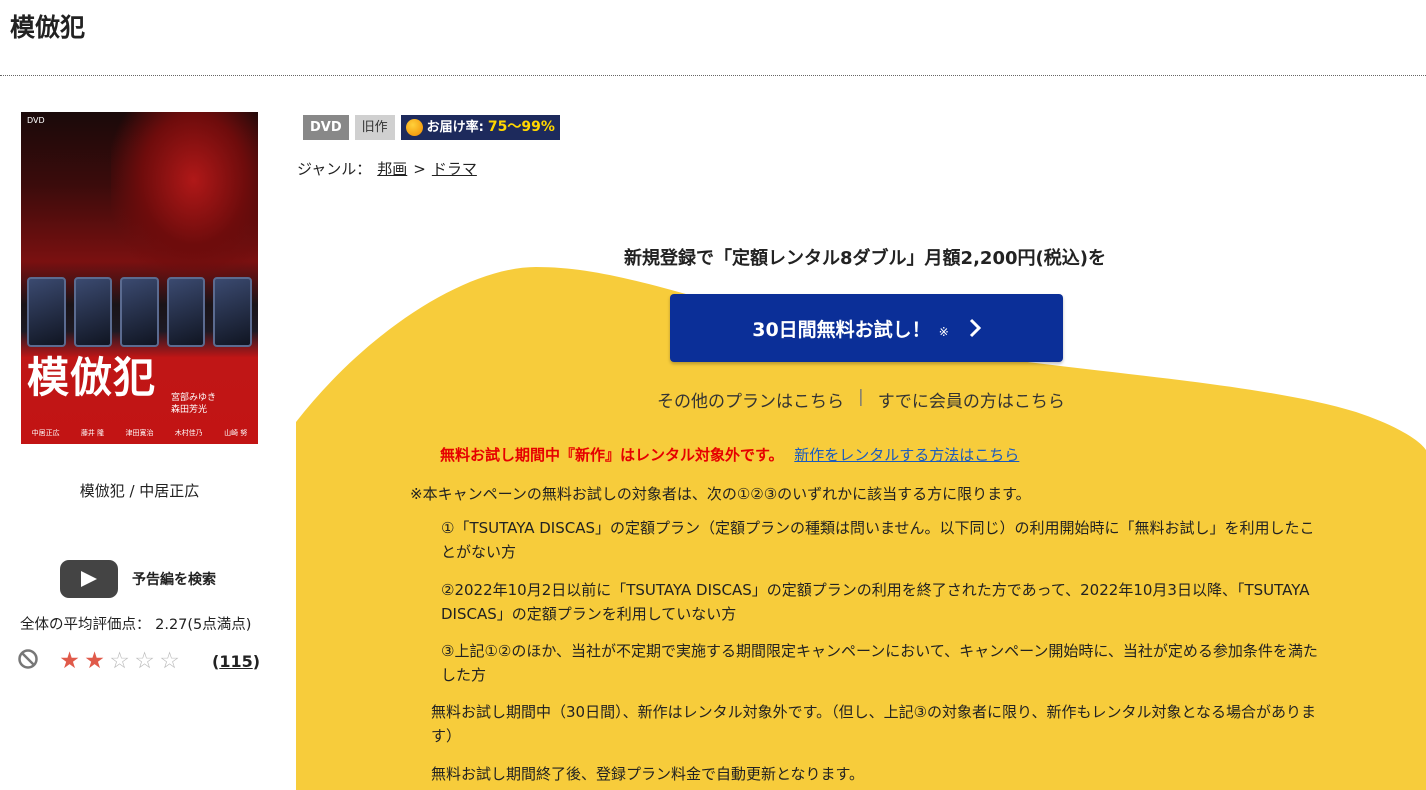  What do you see at coordinates (89, 579) in the screenshot?
I see `play-icon` at bounding box center [89, 579].